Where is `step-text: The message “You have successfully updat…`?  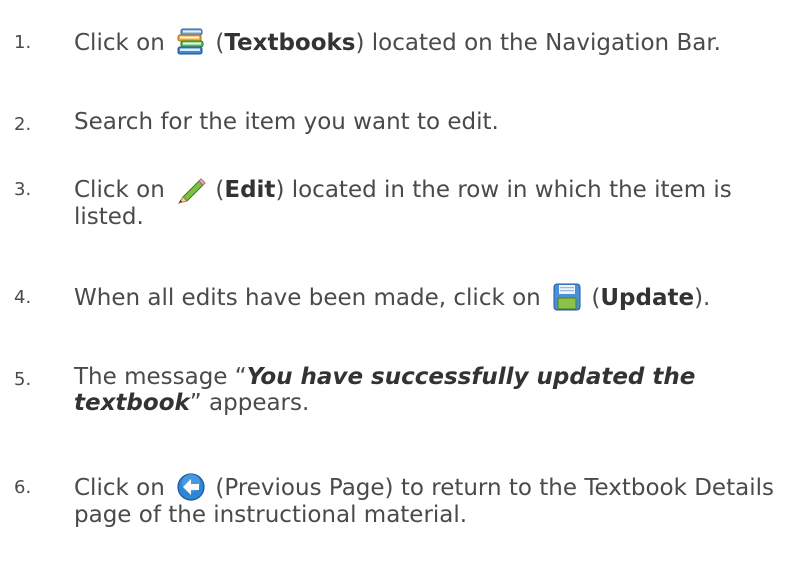
step-text: The message “You have successfully updat… is located at coordinates (385, 390).